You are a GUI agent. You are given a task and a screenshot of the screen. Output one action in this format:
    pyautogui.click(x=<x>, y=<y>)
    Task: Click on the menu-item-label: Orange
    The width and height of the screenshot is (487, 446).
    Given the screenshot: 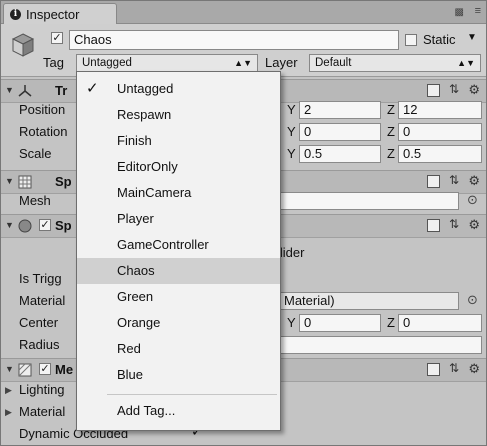 What is the action you would take?
    pyautogui.click(x=139, y=322)
    